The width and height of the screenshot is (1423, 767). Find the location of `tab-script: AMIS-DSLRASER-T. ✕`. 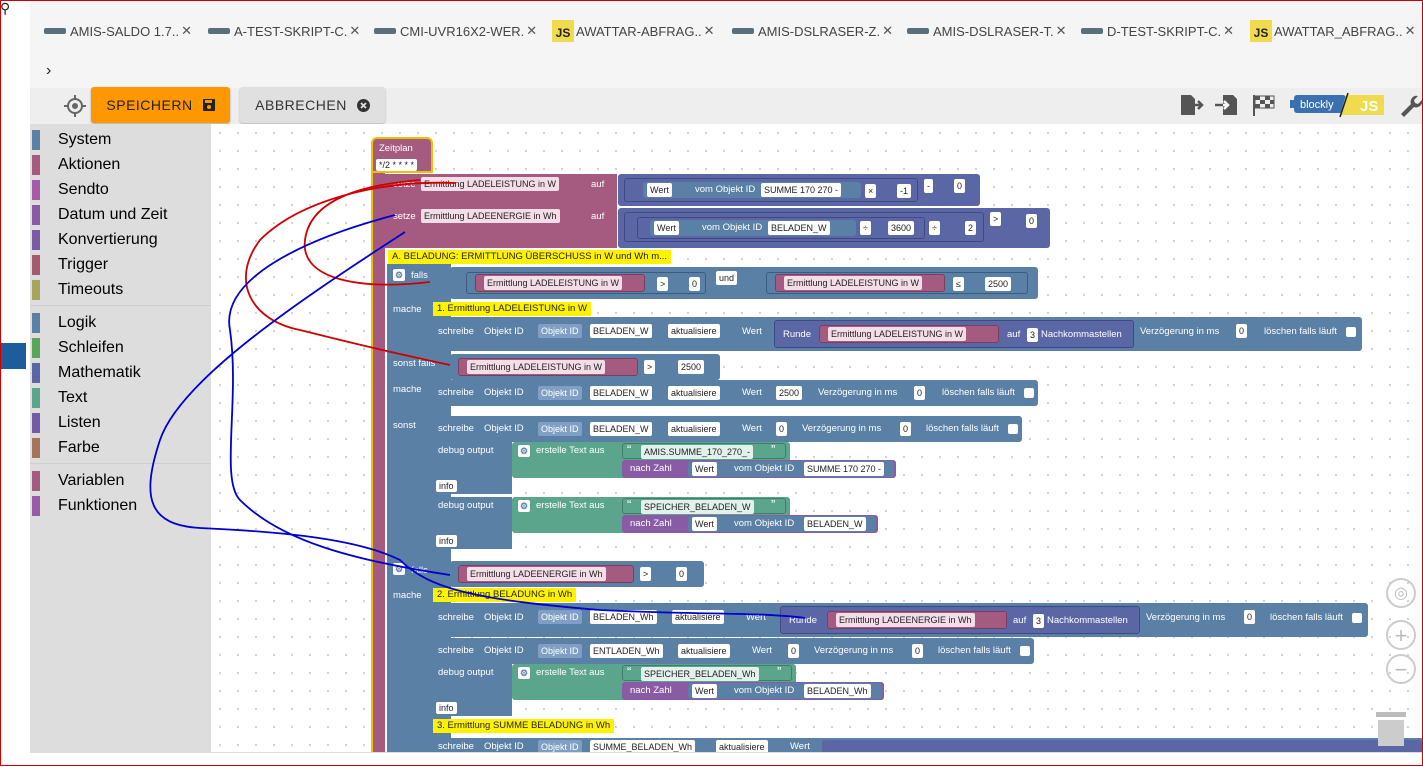

tab-script: AMIS-DSLRASER-T. ✕ is located at coordinates (987, 31).